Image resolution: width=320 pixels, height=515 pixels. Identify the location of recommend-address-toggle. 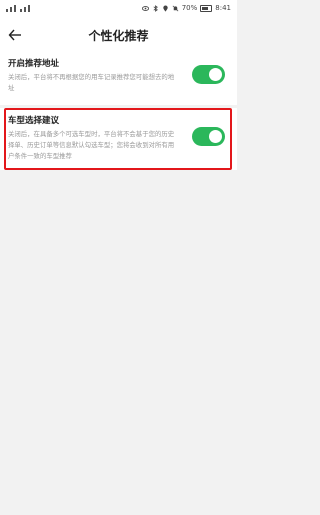
(208, 74).